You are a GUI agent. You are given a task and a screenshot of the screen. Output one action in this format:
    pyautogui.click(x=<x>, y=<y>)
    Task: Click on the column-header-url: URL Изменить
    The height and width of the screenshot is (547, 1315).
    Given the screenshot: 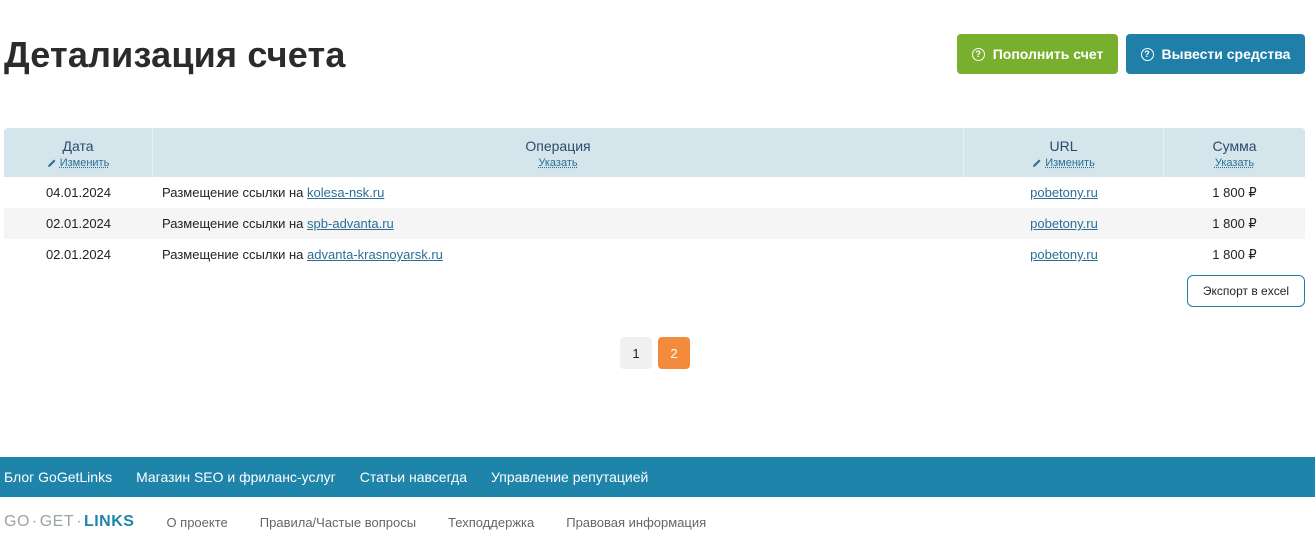 What is the action you would take?
    pyautogui.click(x=1064, y=152)
    